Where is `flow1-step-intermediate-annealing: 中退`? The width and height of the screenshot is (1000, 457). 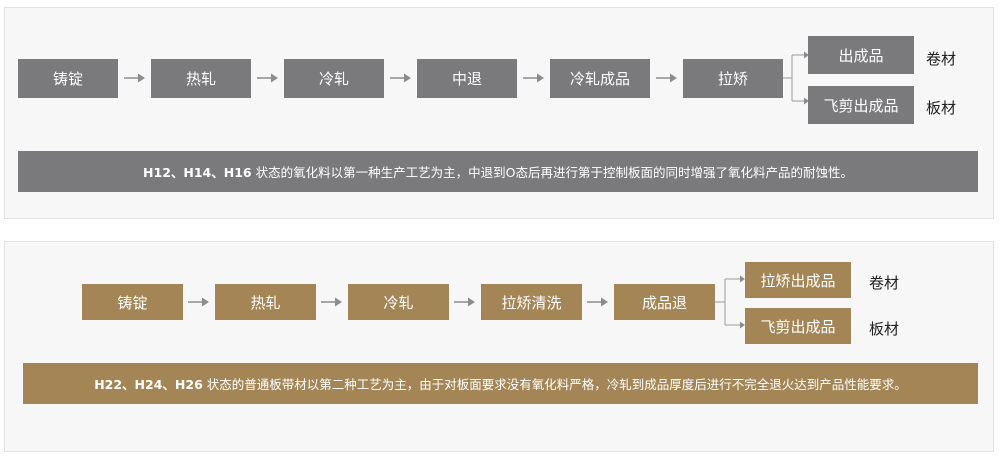
flow1-step-intermediate-annealing: 中退 is located at coordinates (467, 78).